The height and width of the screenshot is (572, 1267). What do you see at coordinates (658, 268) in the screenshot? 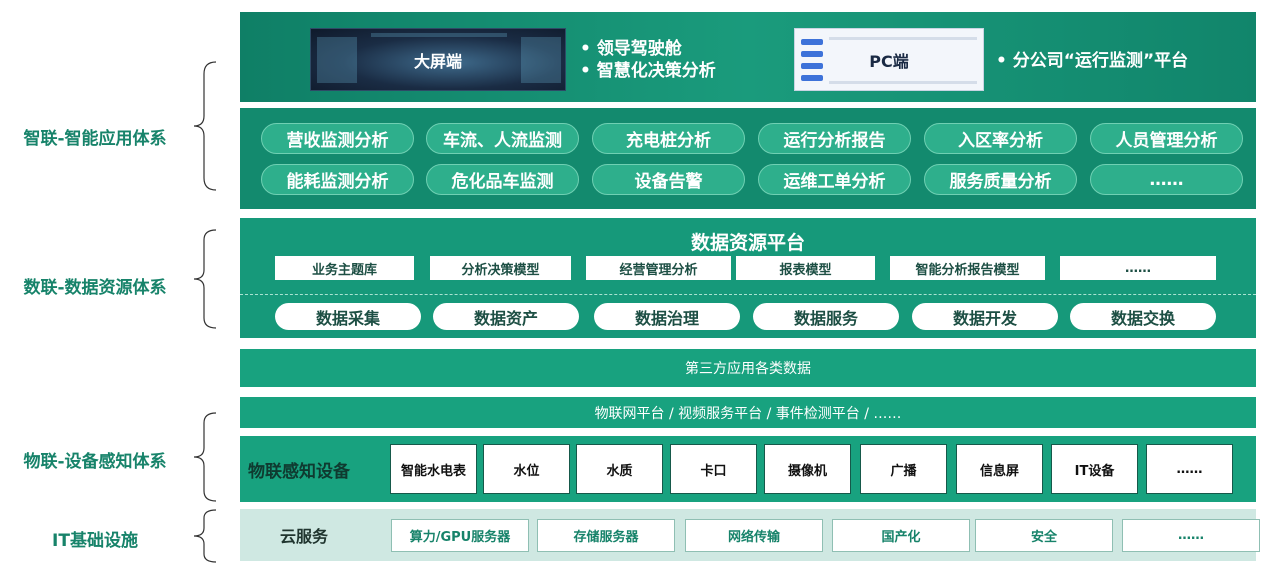
I see `data-model-box: 经营管理分析` at bounding box center [658, 268].